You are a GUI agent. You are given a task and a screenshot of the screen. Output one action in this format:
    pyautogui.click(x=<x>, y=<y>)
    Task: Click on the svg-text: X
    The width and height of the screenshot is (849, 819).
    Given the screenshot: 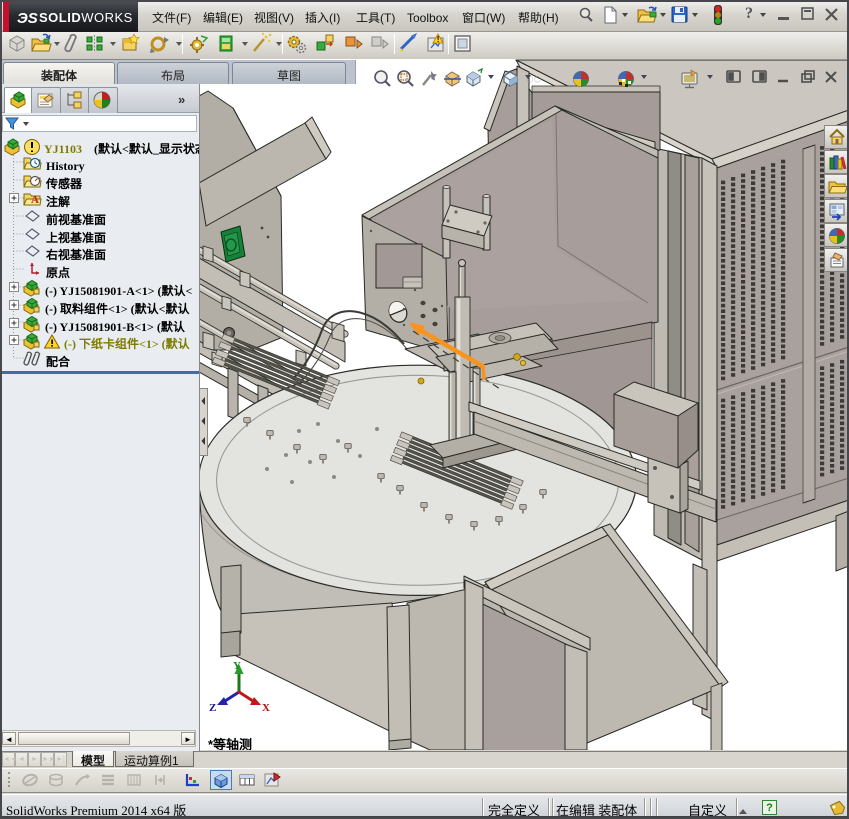 What is the action you would take?
    pyautogui.click(x=266, y=708)
    